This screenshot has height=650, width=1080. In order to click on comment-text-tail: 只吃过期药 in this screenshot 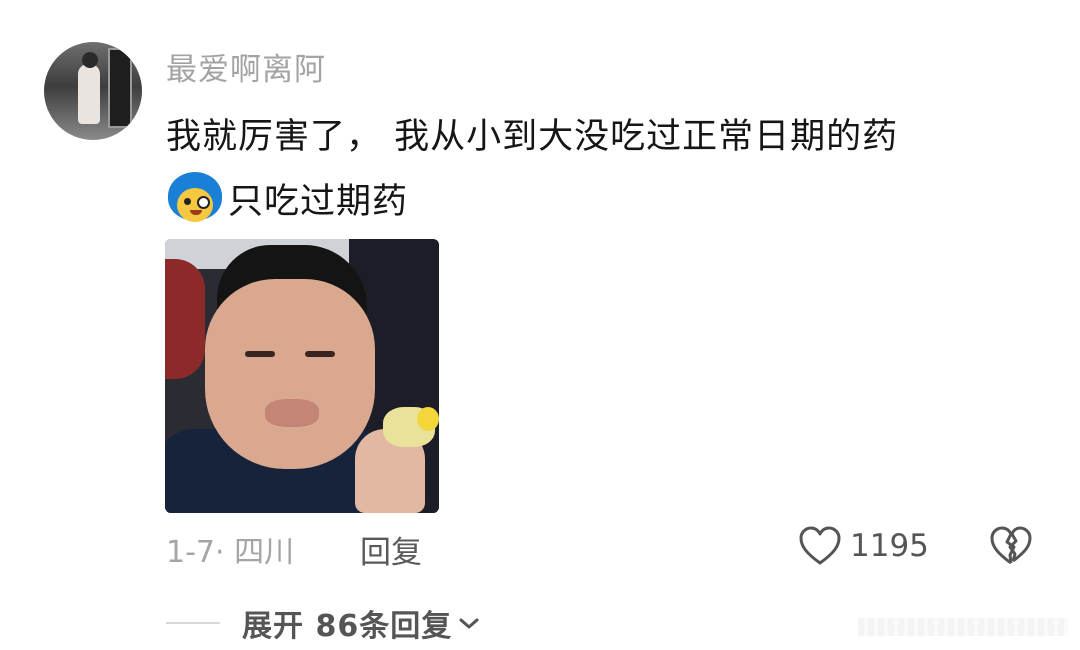, I will do `click(318, 201)`.